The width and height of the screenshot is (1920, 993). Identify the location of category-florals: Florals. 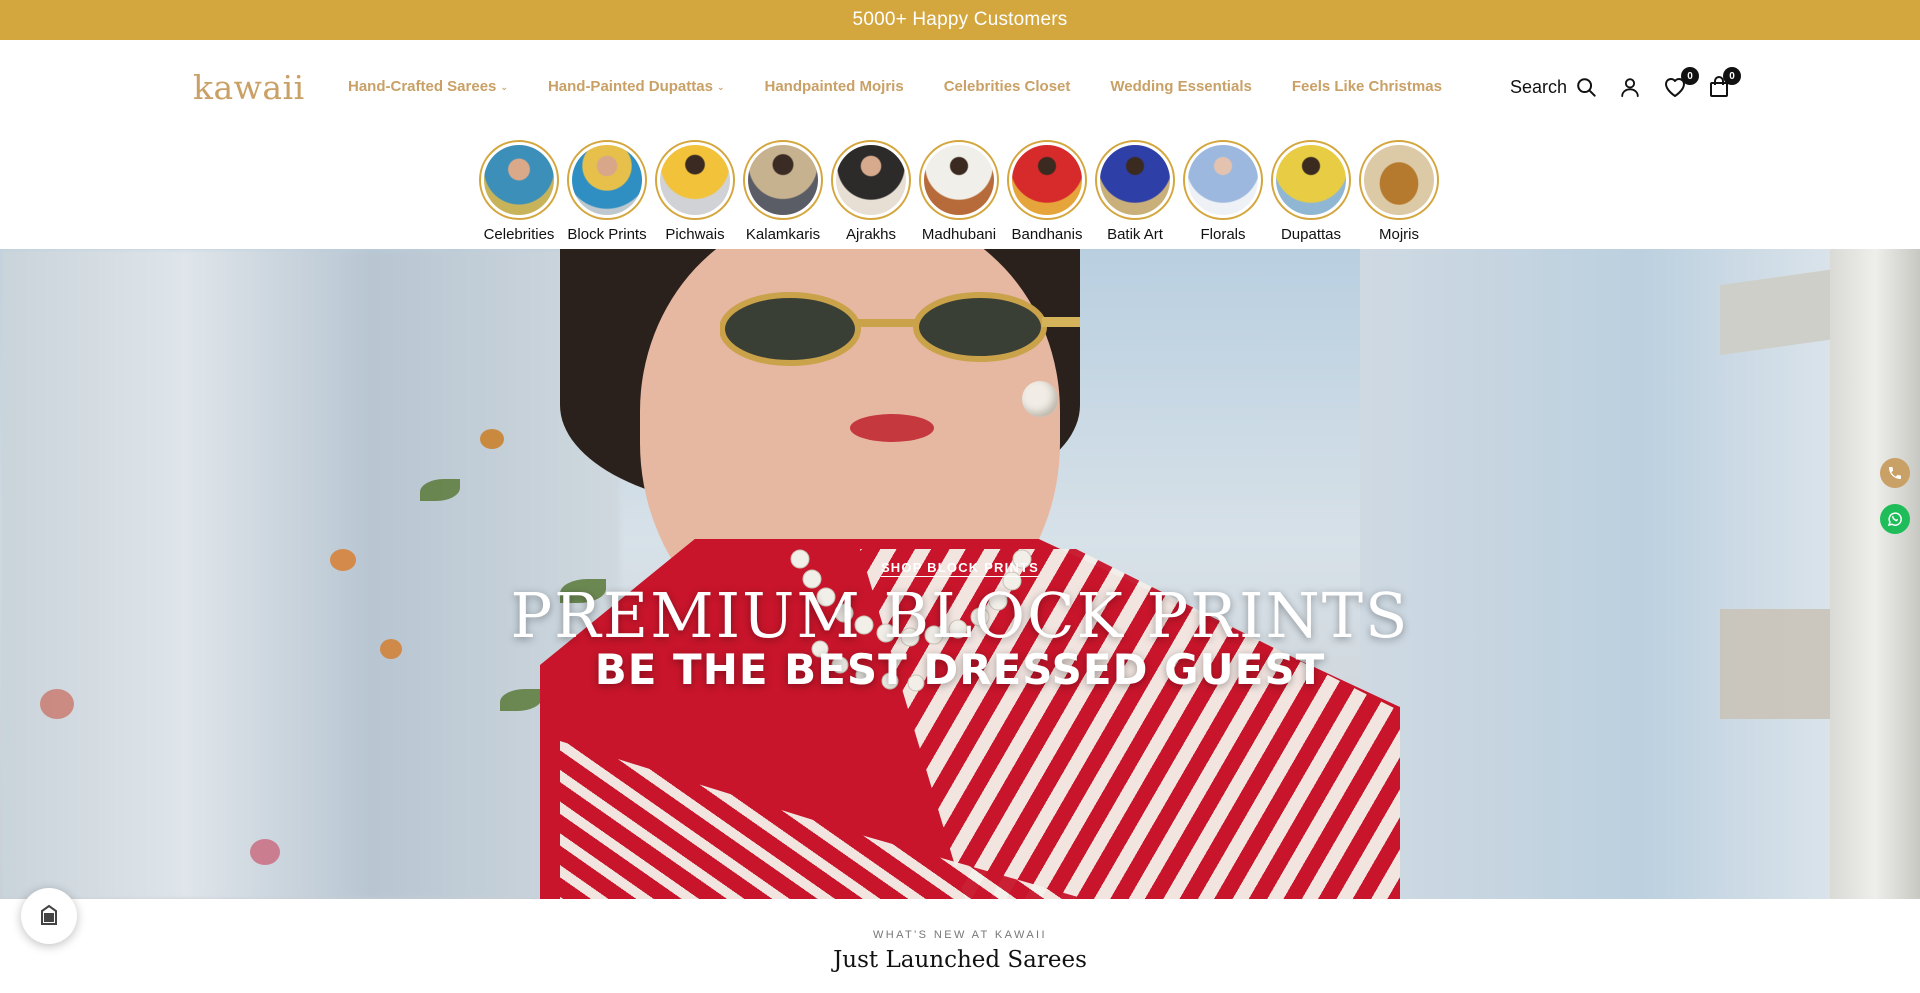
(1223, 191).